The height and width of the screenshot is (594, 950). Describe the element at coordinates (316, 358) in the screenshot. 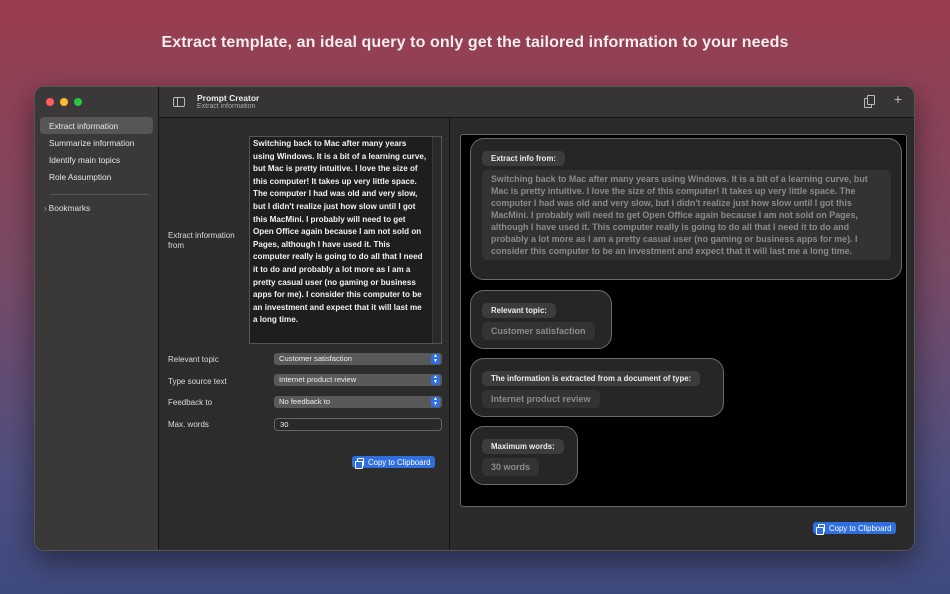

I see `relevant-topic-value: Customer satisfaction` at that location.